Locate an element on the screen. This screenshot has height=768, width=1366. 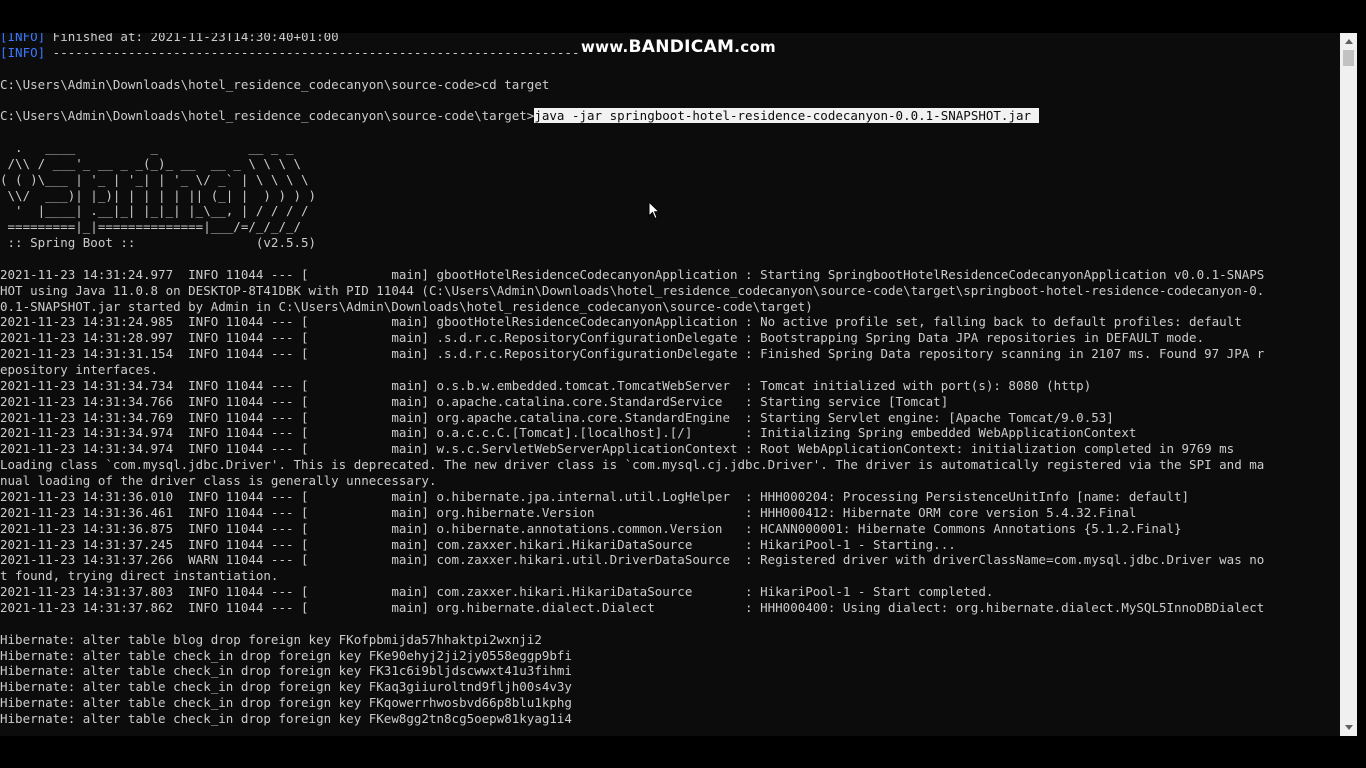
vertical-scrollbar is located at coordinates (1348, 384).